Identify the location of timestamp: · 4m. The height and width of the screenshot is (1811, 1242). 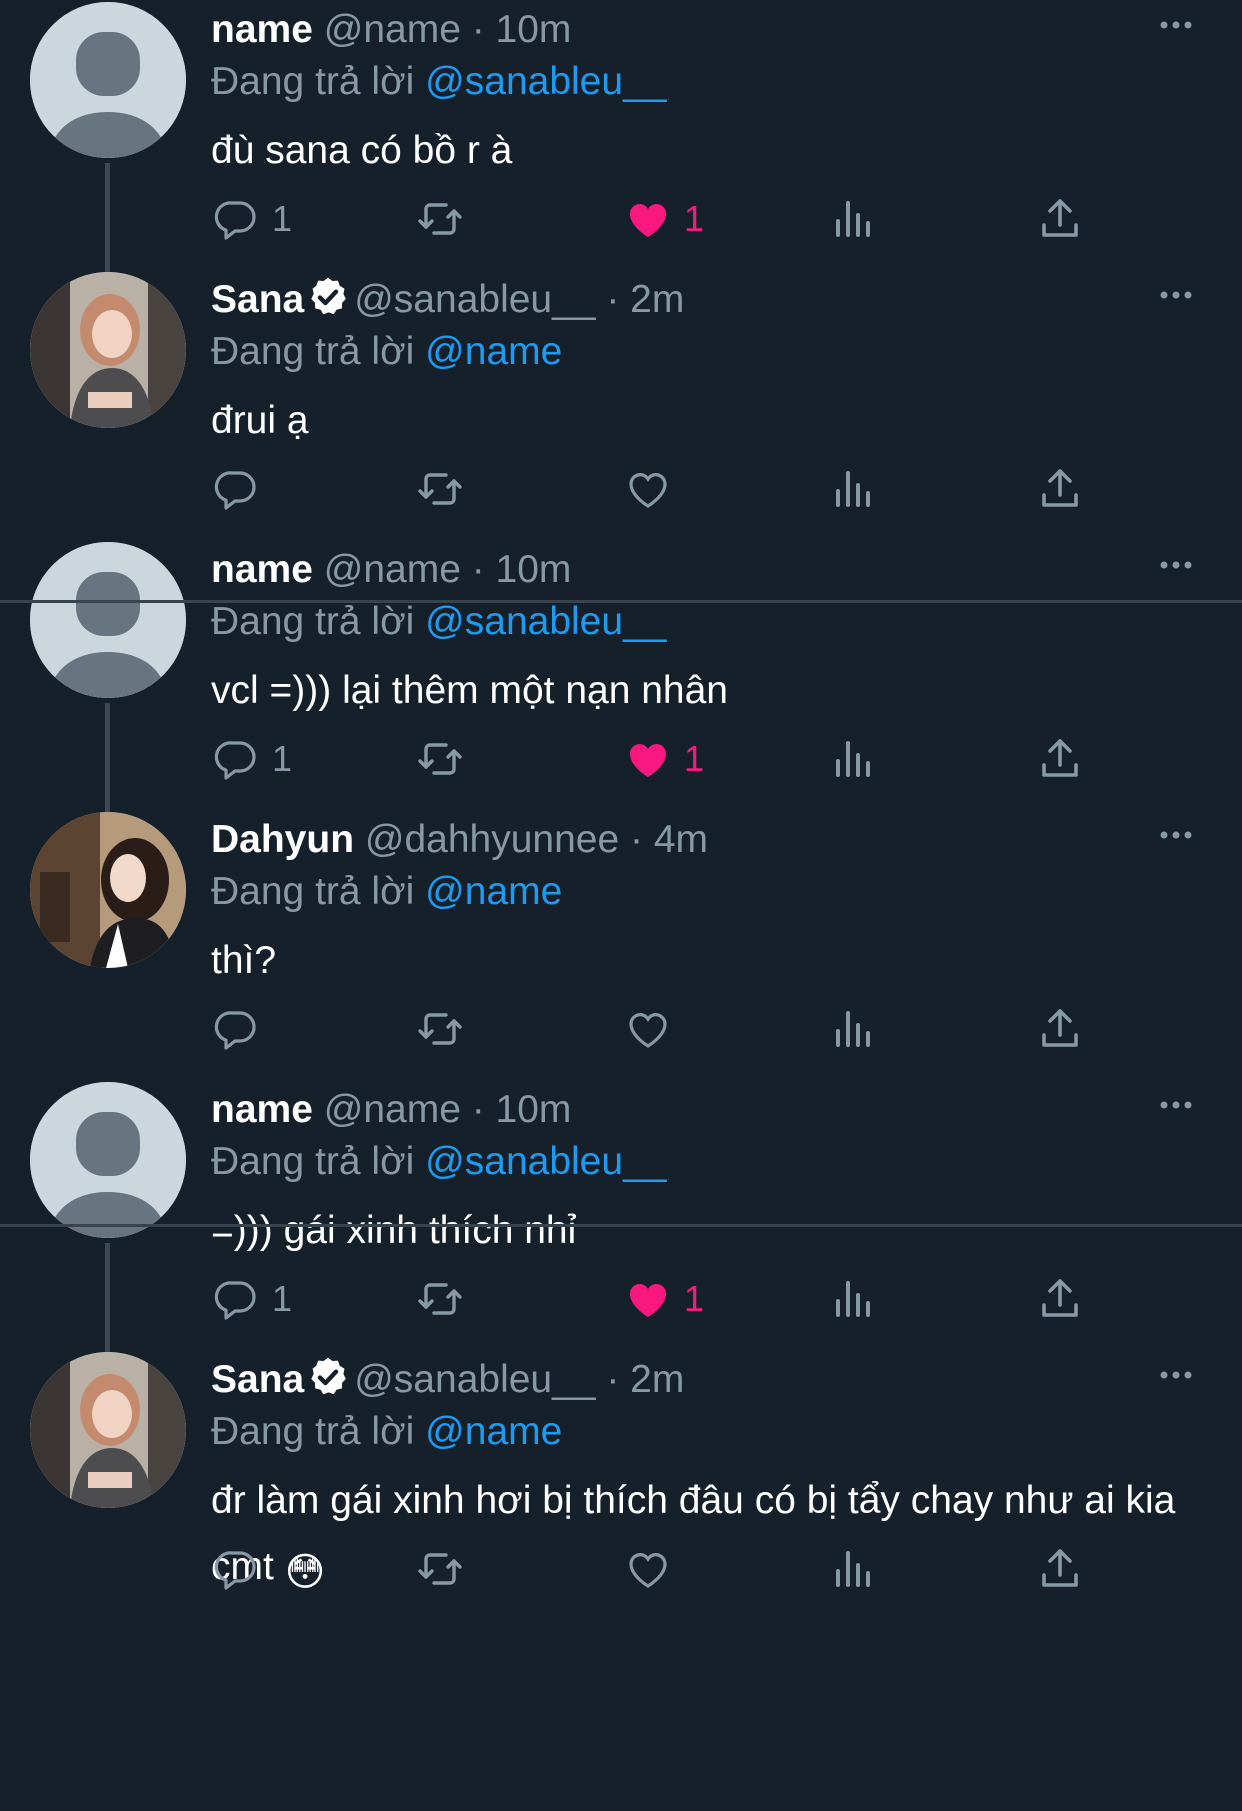
(669, 839).